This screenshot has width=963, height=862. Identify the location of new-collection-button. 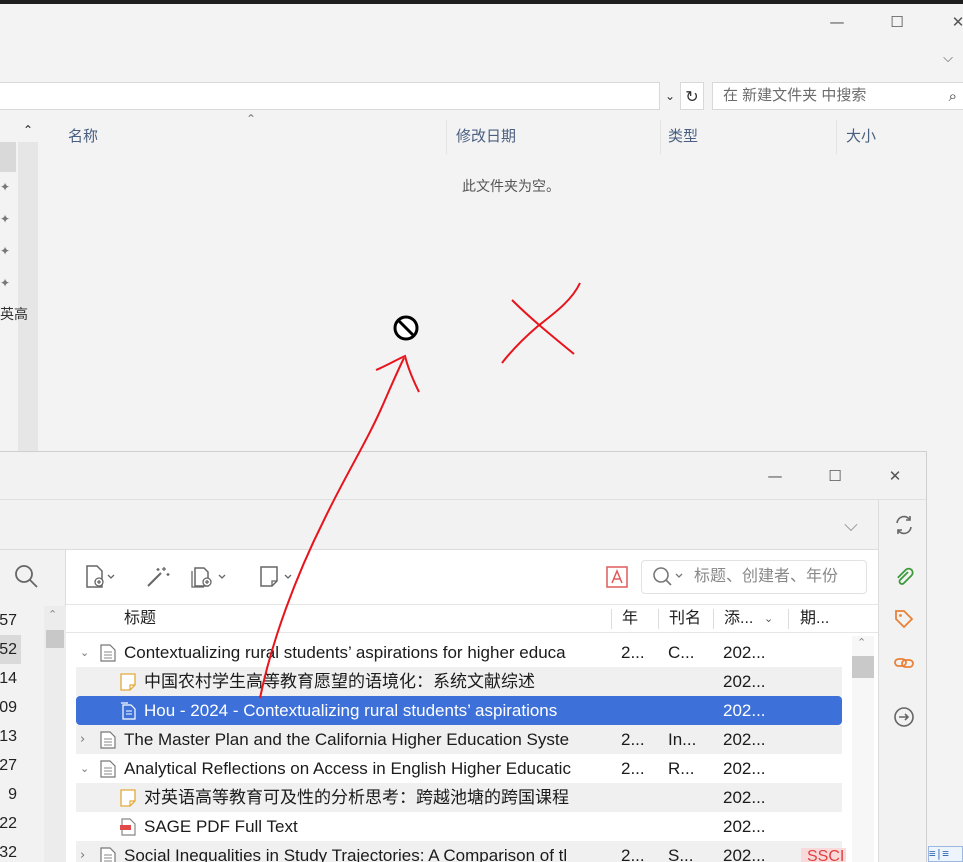
(210, 577).